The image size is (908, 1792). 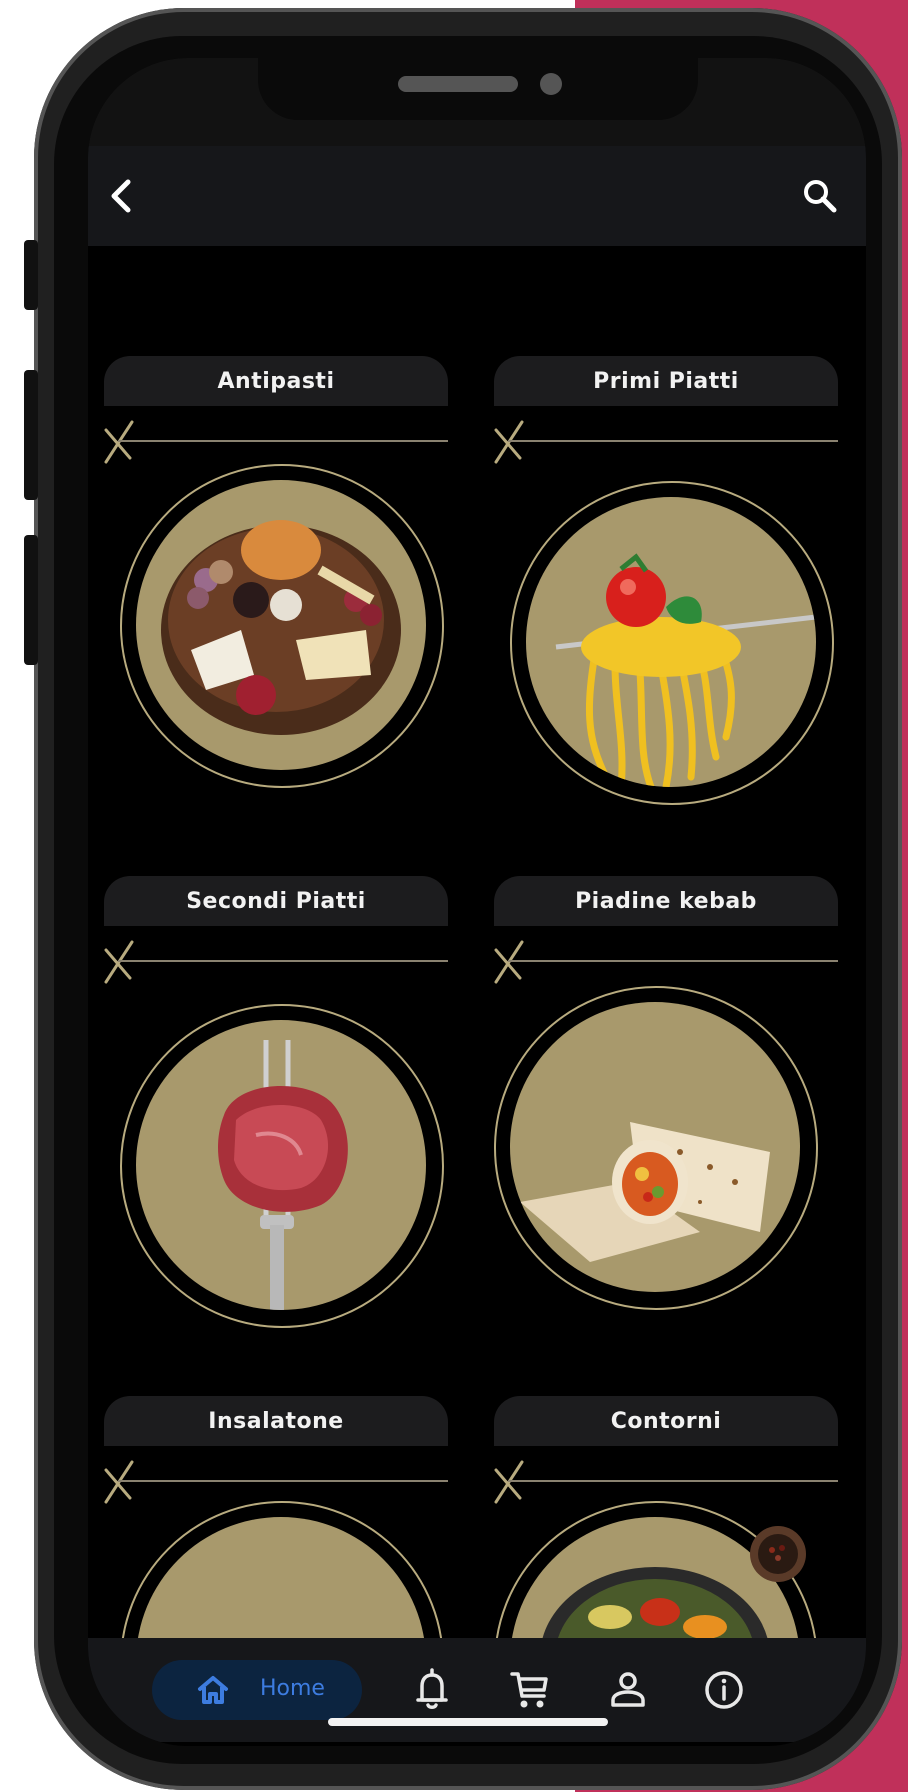 I want to click on category-card-primi-piatti: Primi Piatti, so click(x=658, y=596).